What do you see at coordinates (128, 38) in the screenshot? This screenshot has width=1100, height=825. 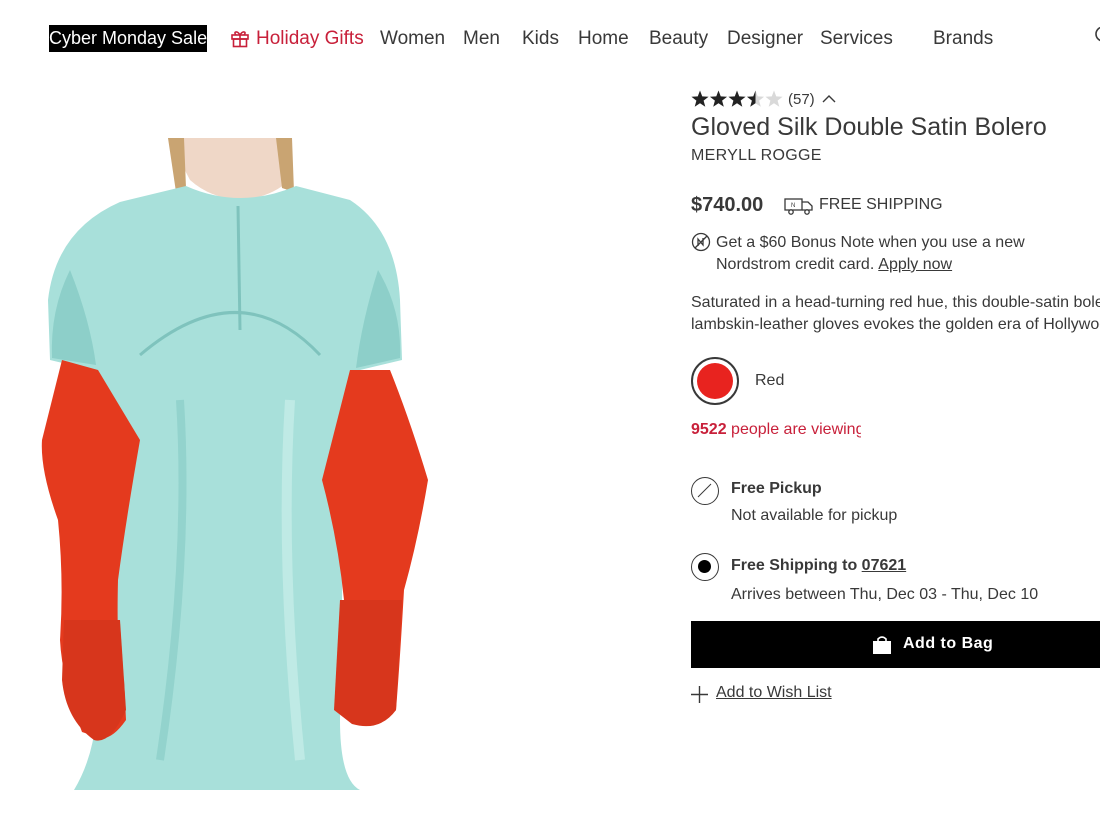 I see `nav-cyber-monday-sale: Cyber Monday Sale` at bounding box center [128, 38].